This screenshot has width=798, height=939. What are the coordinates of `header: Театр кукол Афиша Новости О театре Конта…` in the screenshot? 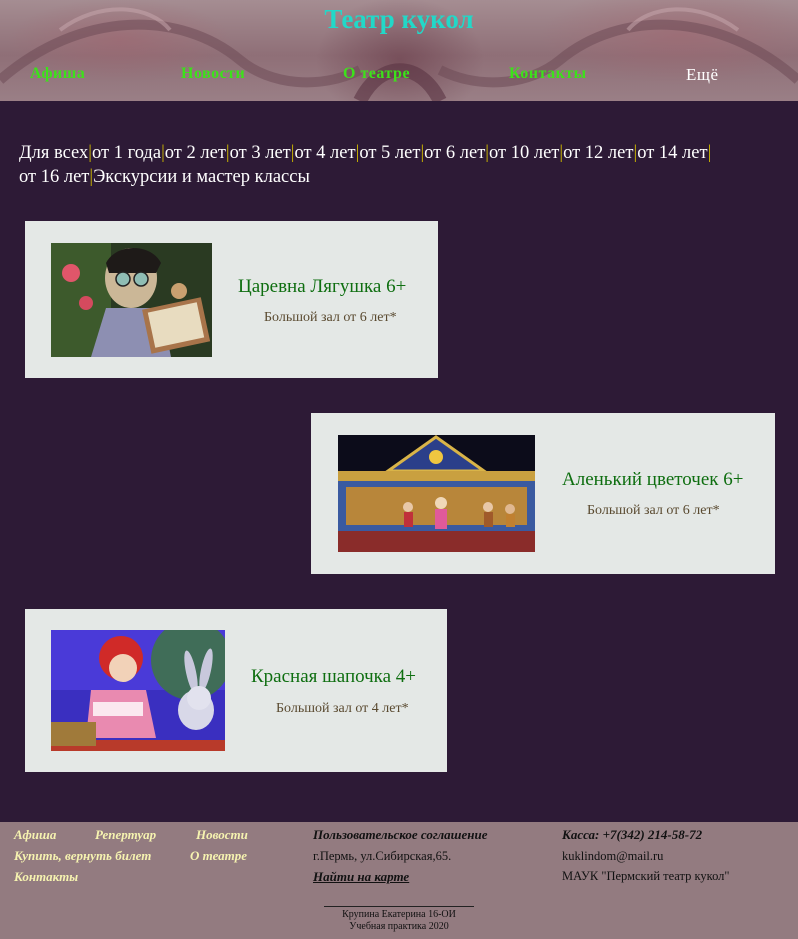 It's located at (399, 50).